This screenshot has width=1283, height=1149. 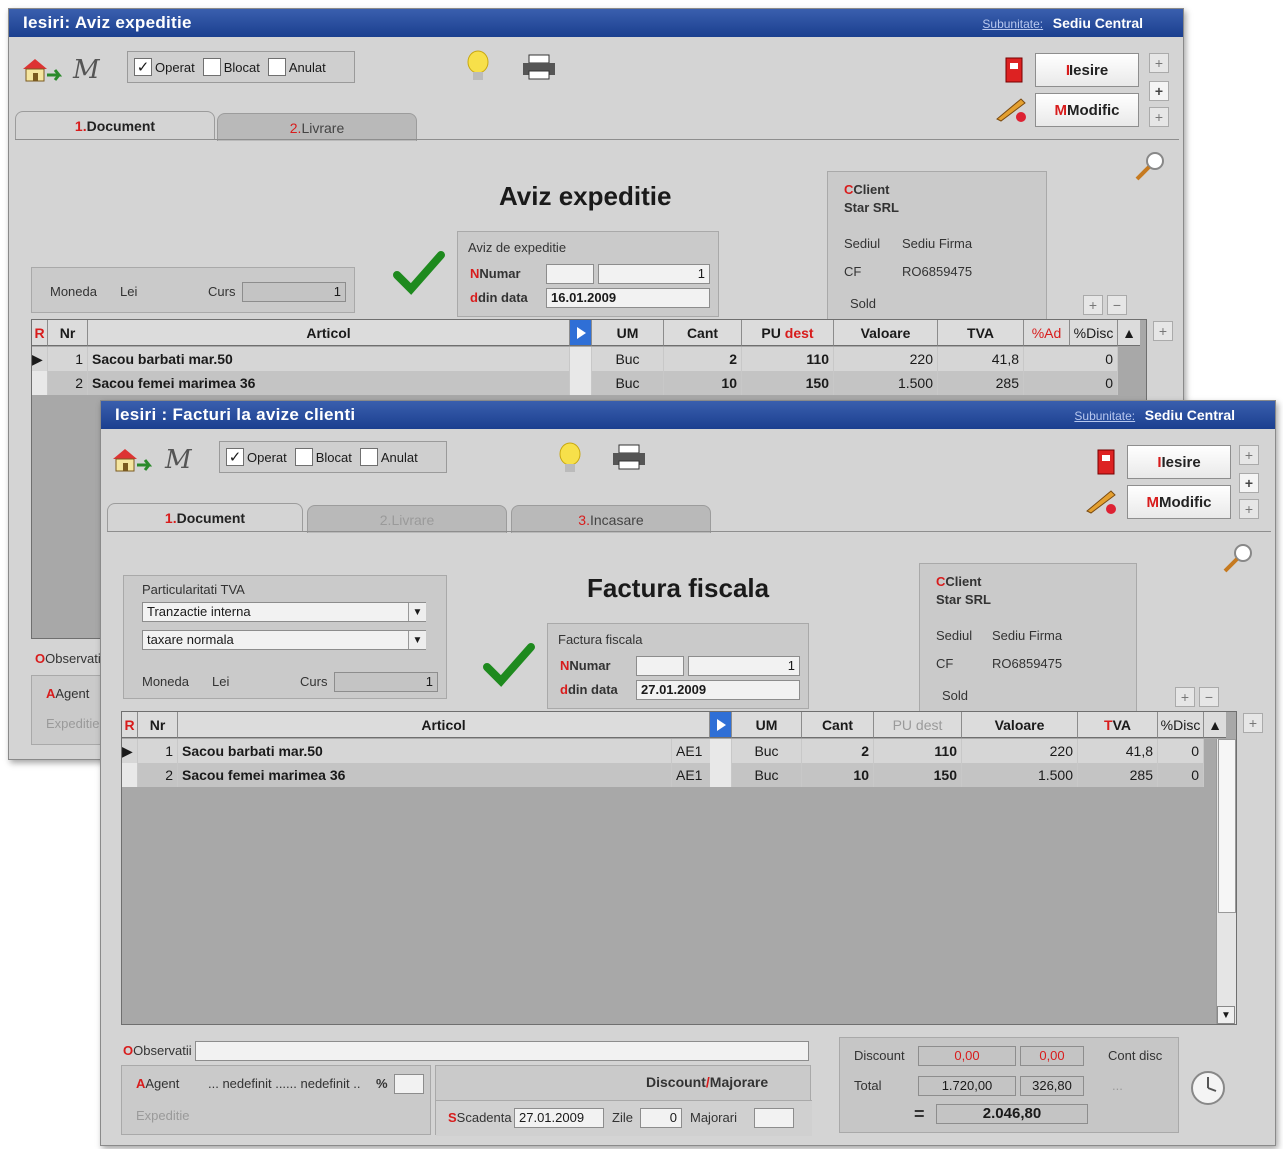 What do you see at coordinates (853, 271) in the screenshot?
I see `cf-label: CF` at bounding box center [853, 271].